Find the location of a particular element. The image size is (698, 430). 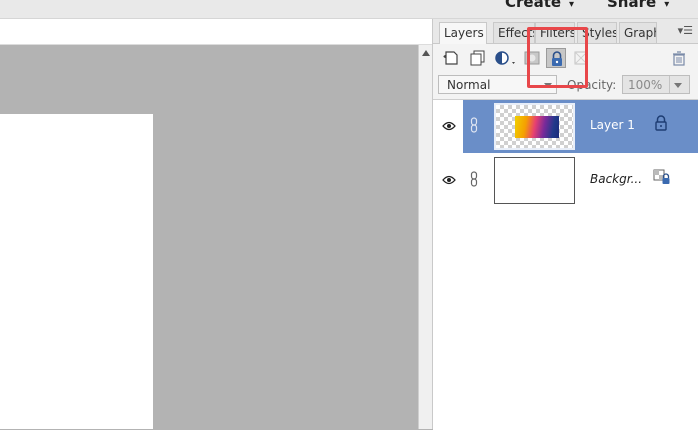

tab-label: Filters is located at coordinates (557, 33).